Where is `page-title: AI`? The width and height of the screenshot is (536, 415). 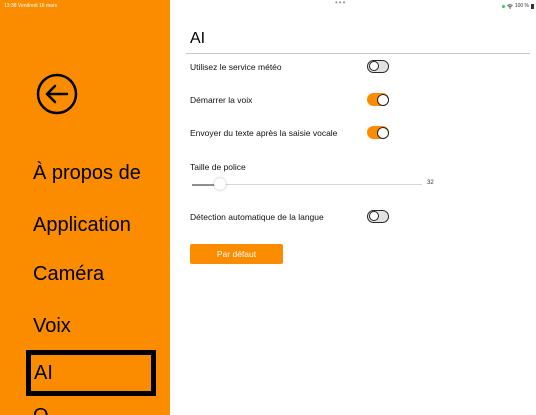
page-title: AI is located at coordinates (198, 38).